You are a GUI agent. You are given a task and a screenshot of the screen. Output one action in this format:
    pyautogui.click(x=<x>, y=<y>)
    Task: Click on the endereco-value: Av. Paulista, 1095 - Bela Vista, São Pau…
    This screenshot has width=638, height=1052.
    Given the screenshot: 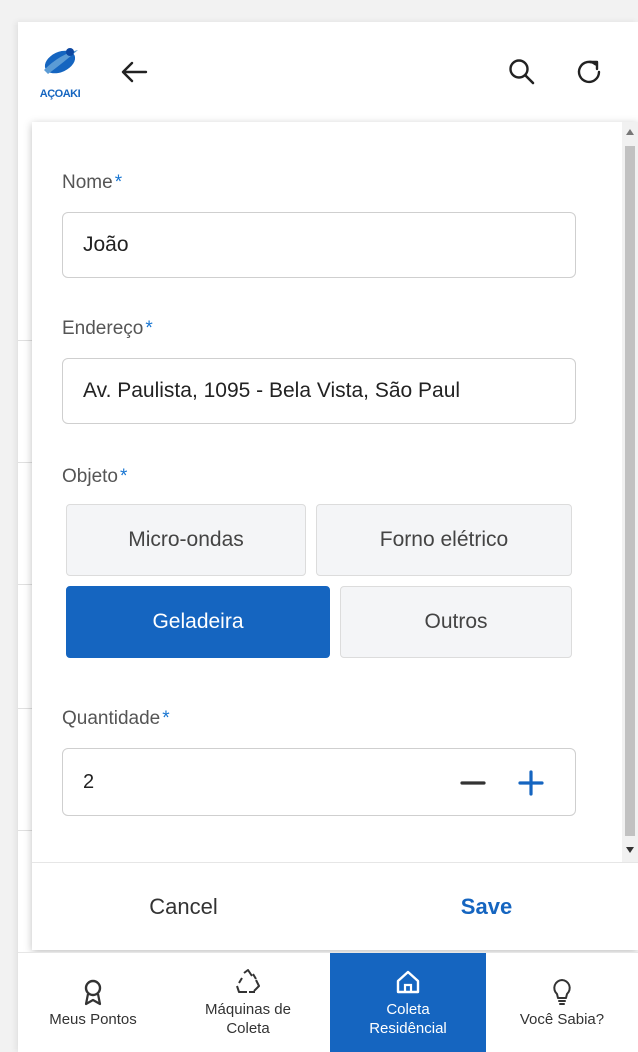 What is the action you would take?
    pyautogui.click(x=272, y=390)
    